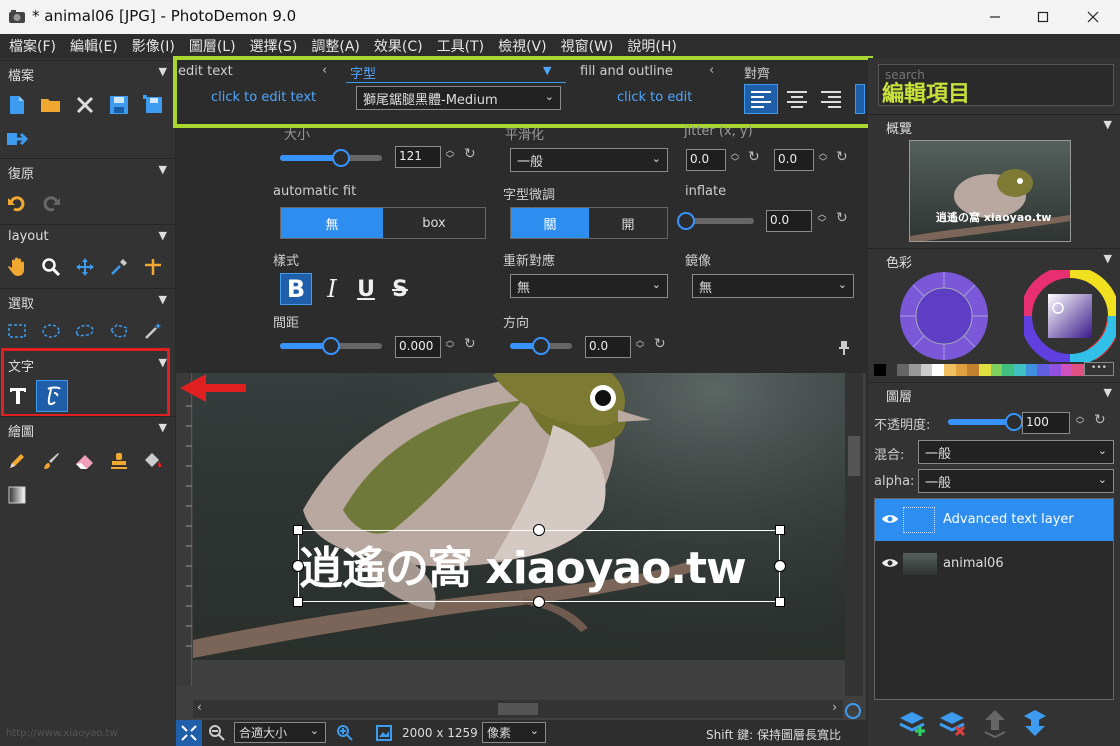 Image resolution: width=1120 pixels, height=746 pixels. What do you see at coordinates (994, 520) in the screenshot?
I see `layer-item: Advanced text layer` at bounding box center [994, 520].